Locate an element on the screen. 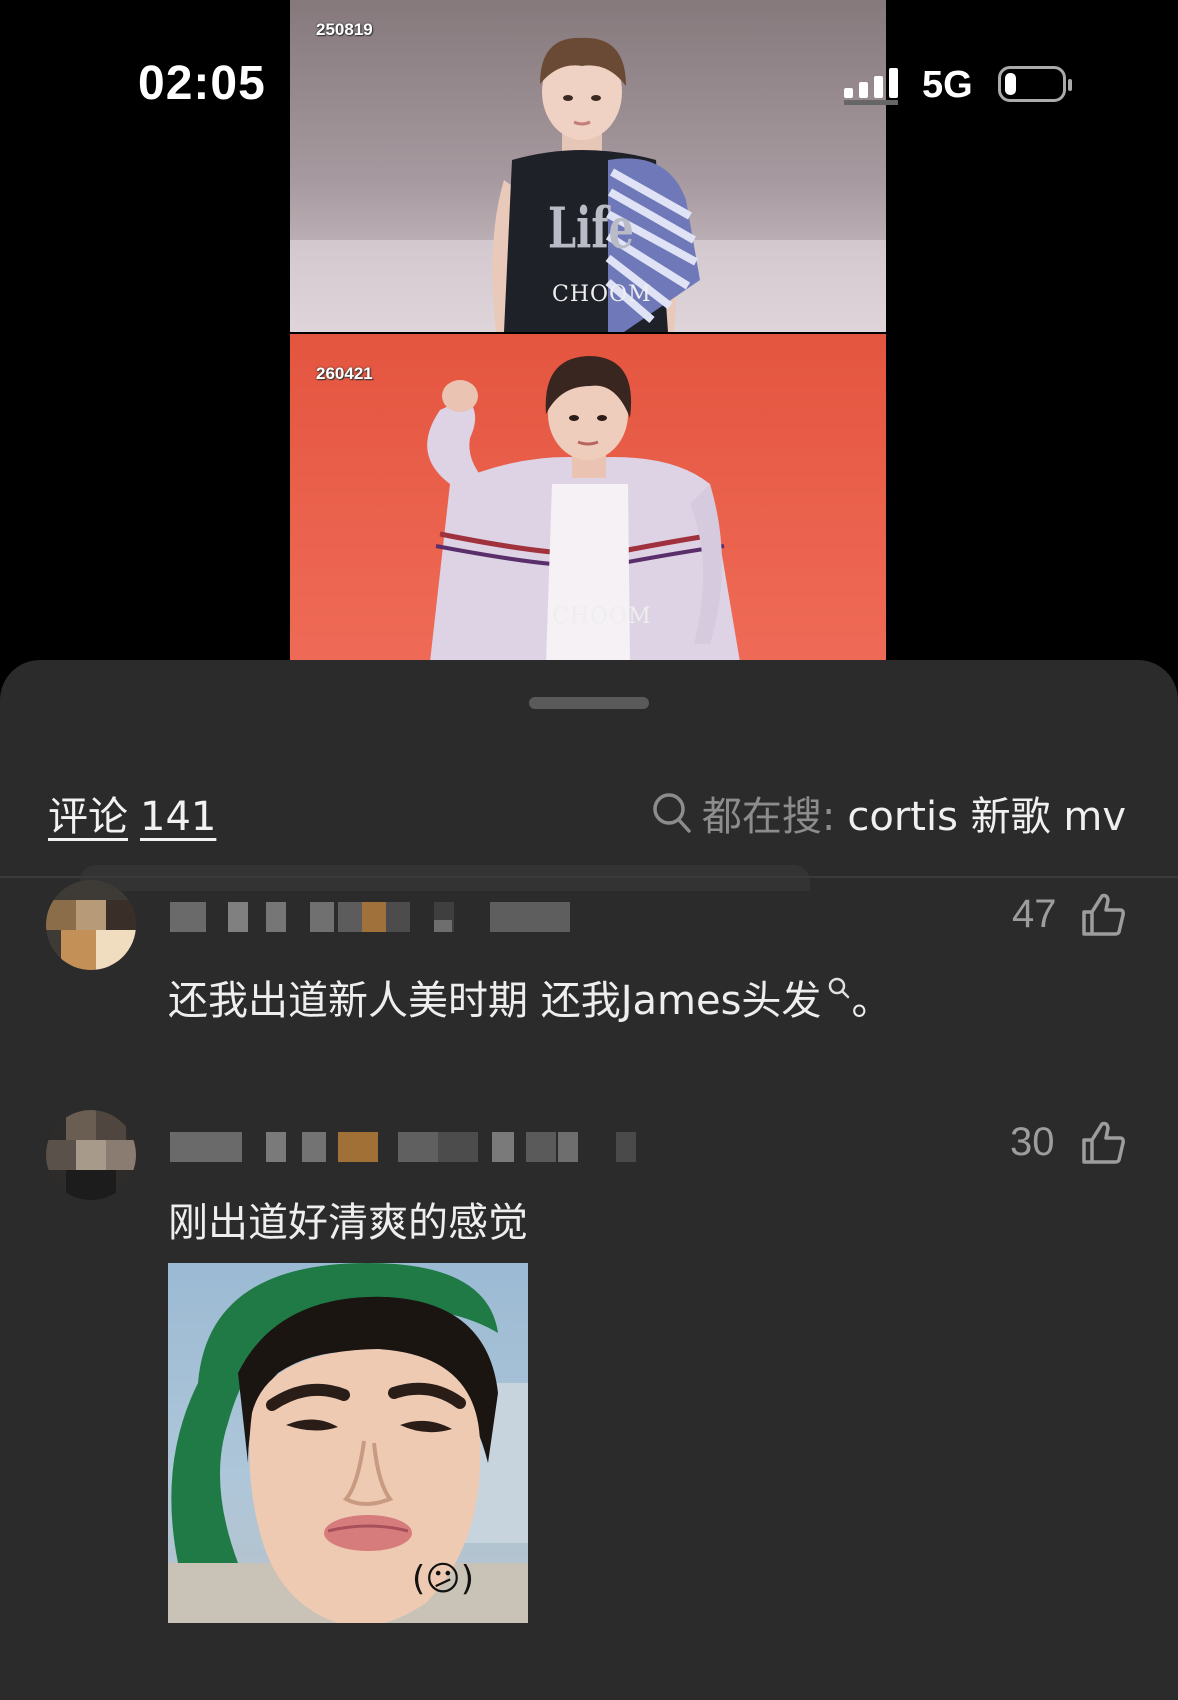 Image resolution: width=1178 pixels, height=1700 pixels. comment-count: 141 is located at coordinates (178, 817).